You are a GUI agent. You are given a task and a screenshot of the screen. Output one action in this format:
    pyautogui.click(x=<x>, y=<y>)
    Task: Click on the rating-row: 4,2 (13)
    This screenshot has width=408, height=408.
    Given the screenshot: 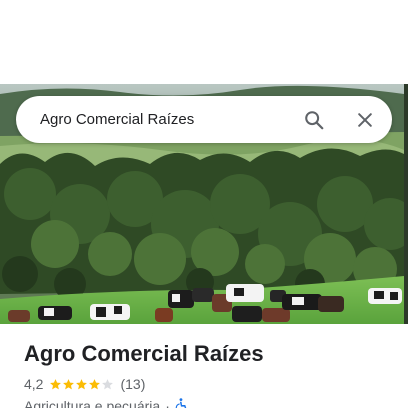 What is the action you would take?
    pyautogui.click(x=209, y=384)
    